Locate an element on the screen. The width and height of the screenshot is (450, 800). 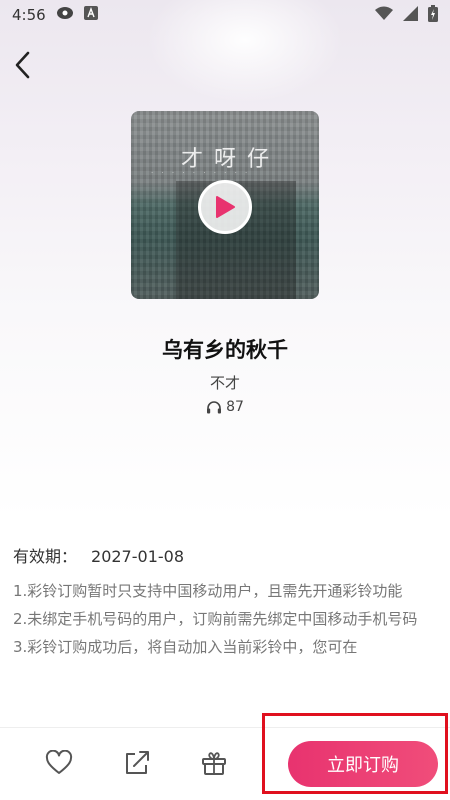
status-right is located at coordinates (406, 15).